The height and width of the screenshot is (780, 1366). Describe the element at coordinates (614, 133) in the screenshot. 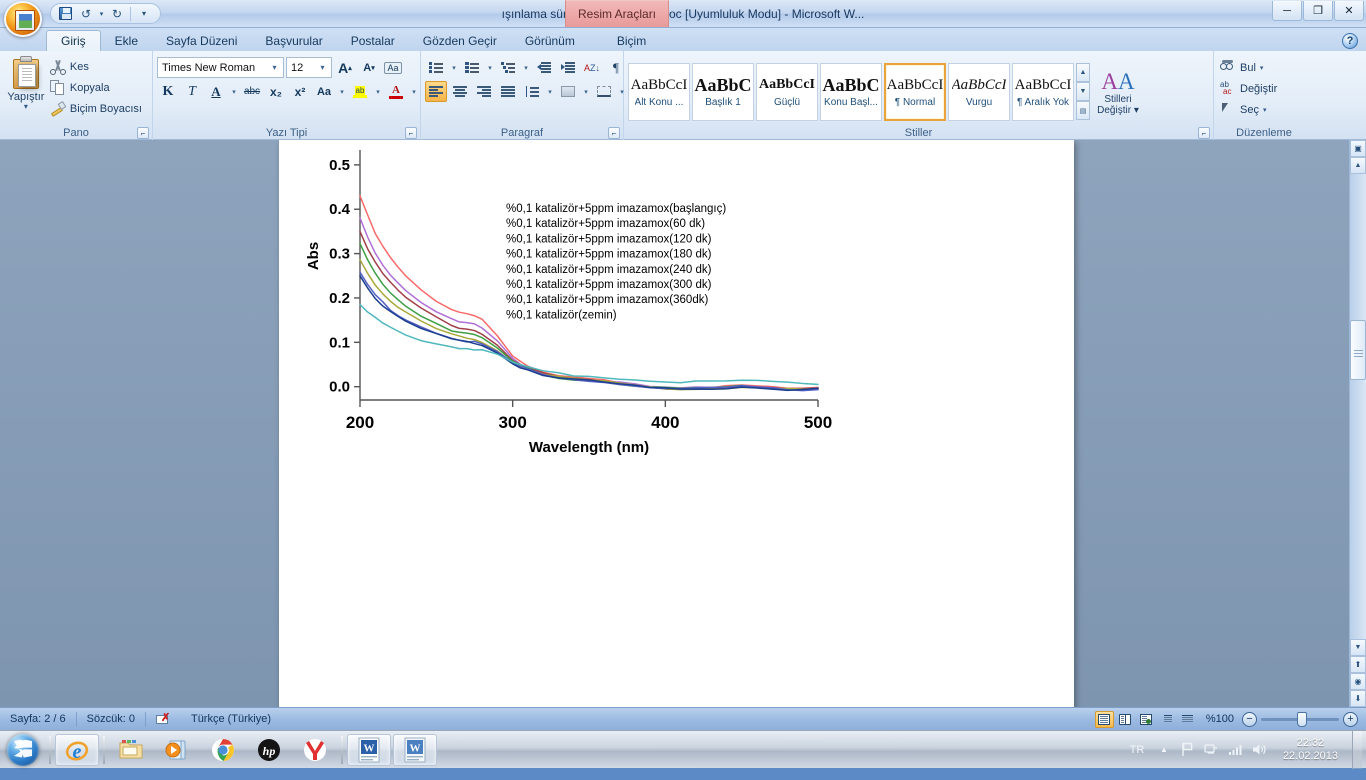

I see `paragraph-dialog-launcher: ⌐` at that location.